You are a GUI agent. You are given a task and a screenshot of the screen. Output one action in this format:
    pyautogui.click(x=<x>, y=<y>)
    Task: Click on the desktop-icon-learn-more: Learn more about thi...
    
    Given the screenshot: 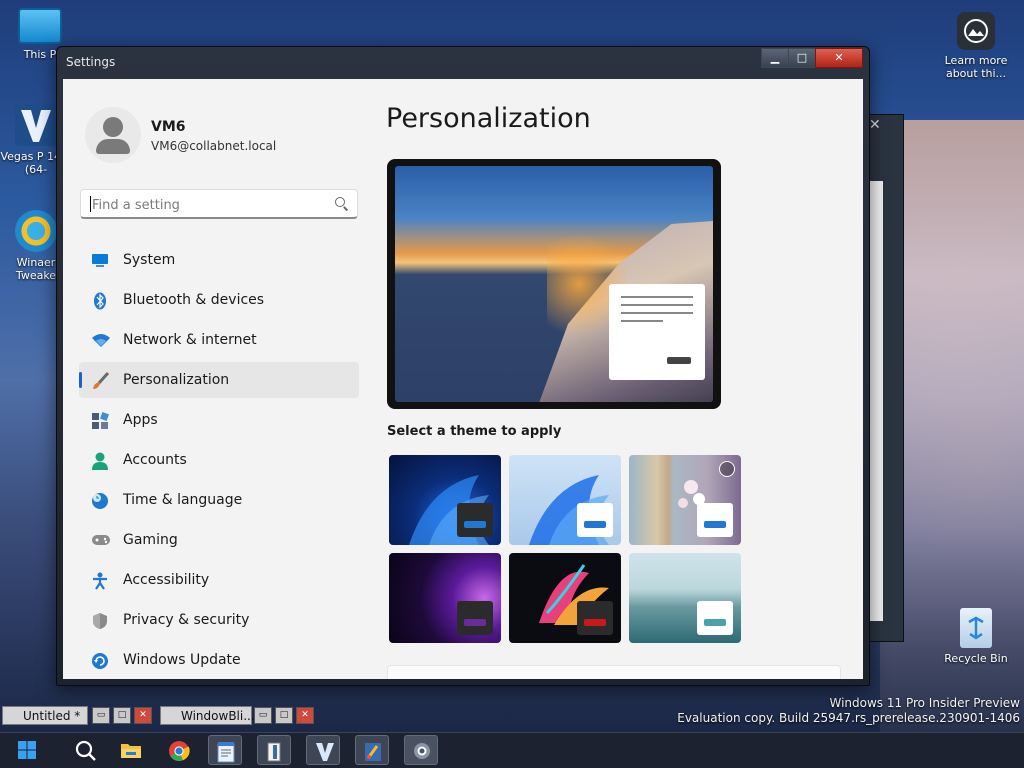 What is the action you would take?
    pyautogui.click(x=976, y=46)
    